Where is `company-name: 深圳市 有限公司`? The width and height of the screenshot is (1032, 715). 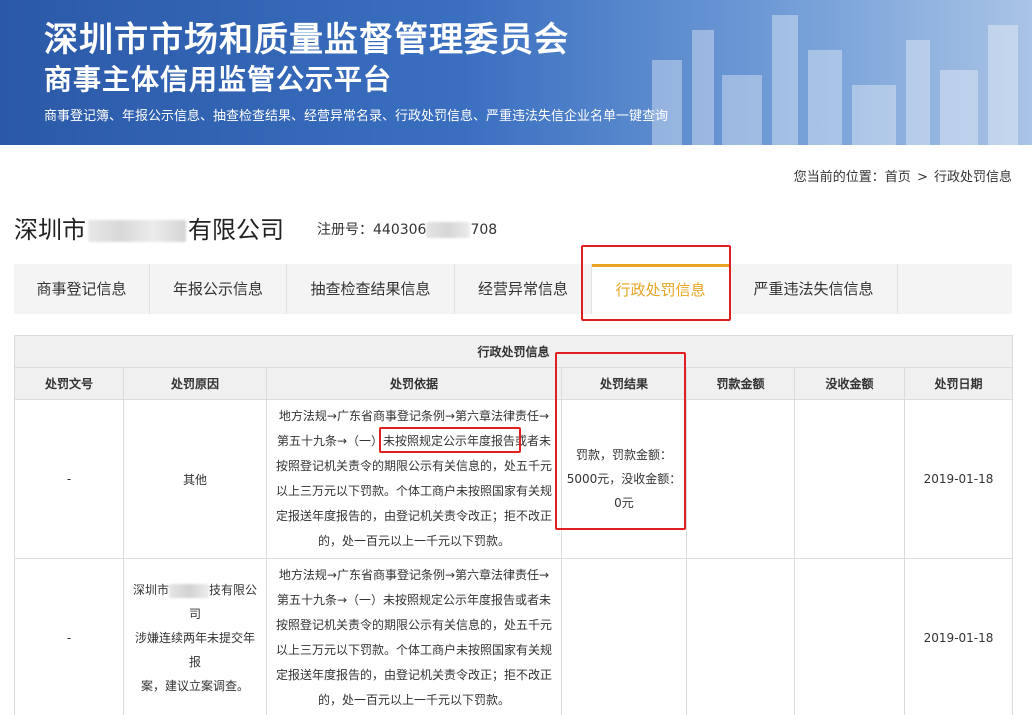
company-name: 深圳市 有限公司 is located at coordinates (149, 227).